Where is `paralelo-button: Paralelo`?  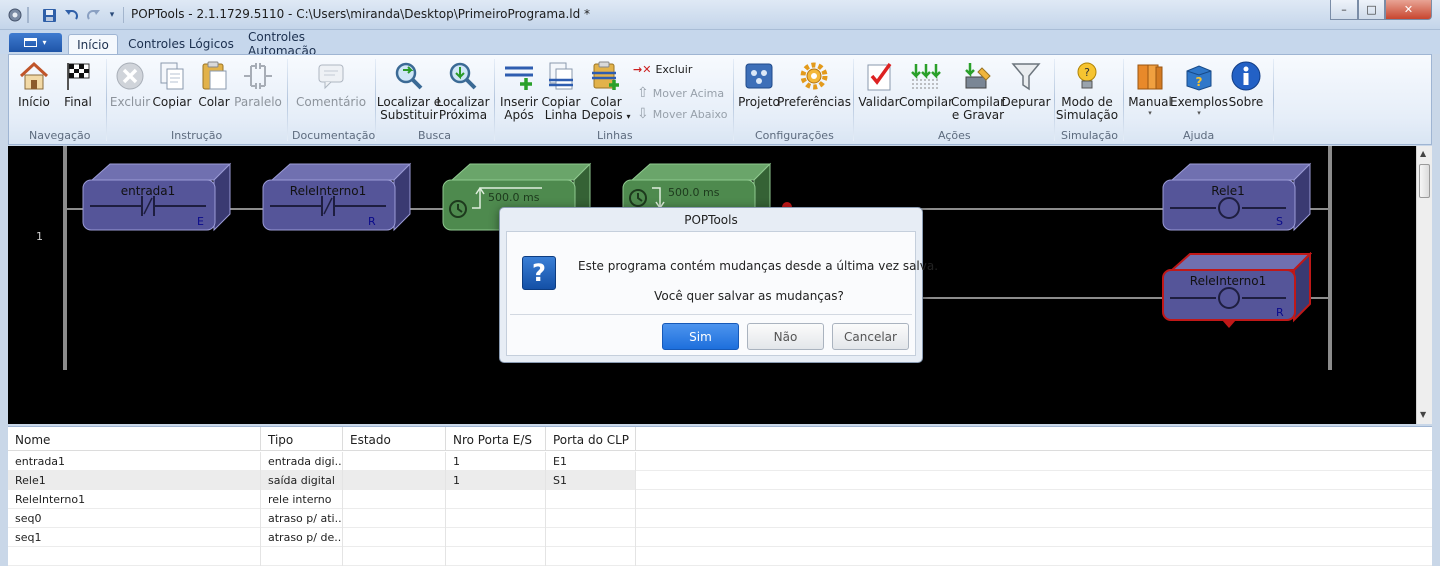 paralelo-button: Paralelo is located at coordinates (258, 84).